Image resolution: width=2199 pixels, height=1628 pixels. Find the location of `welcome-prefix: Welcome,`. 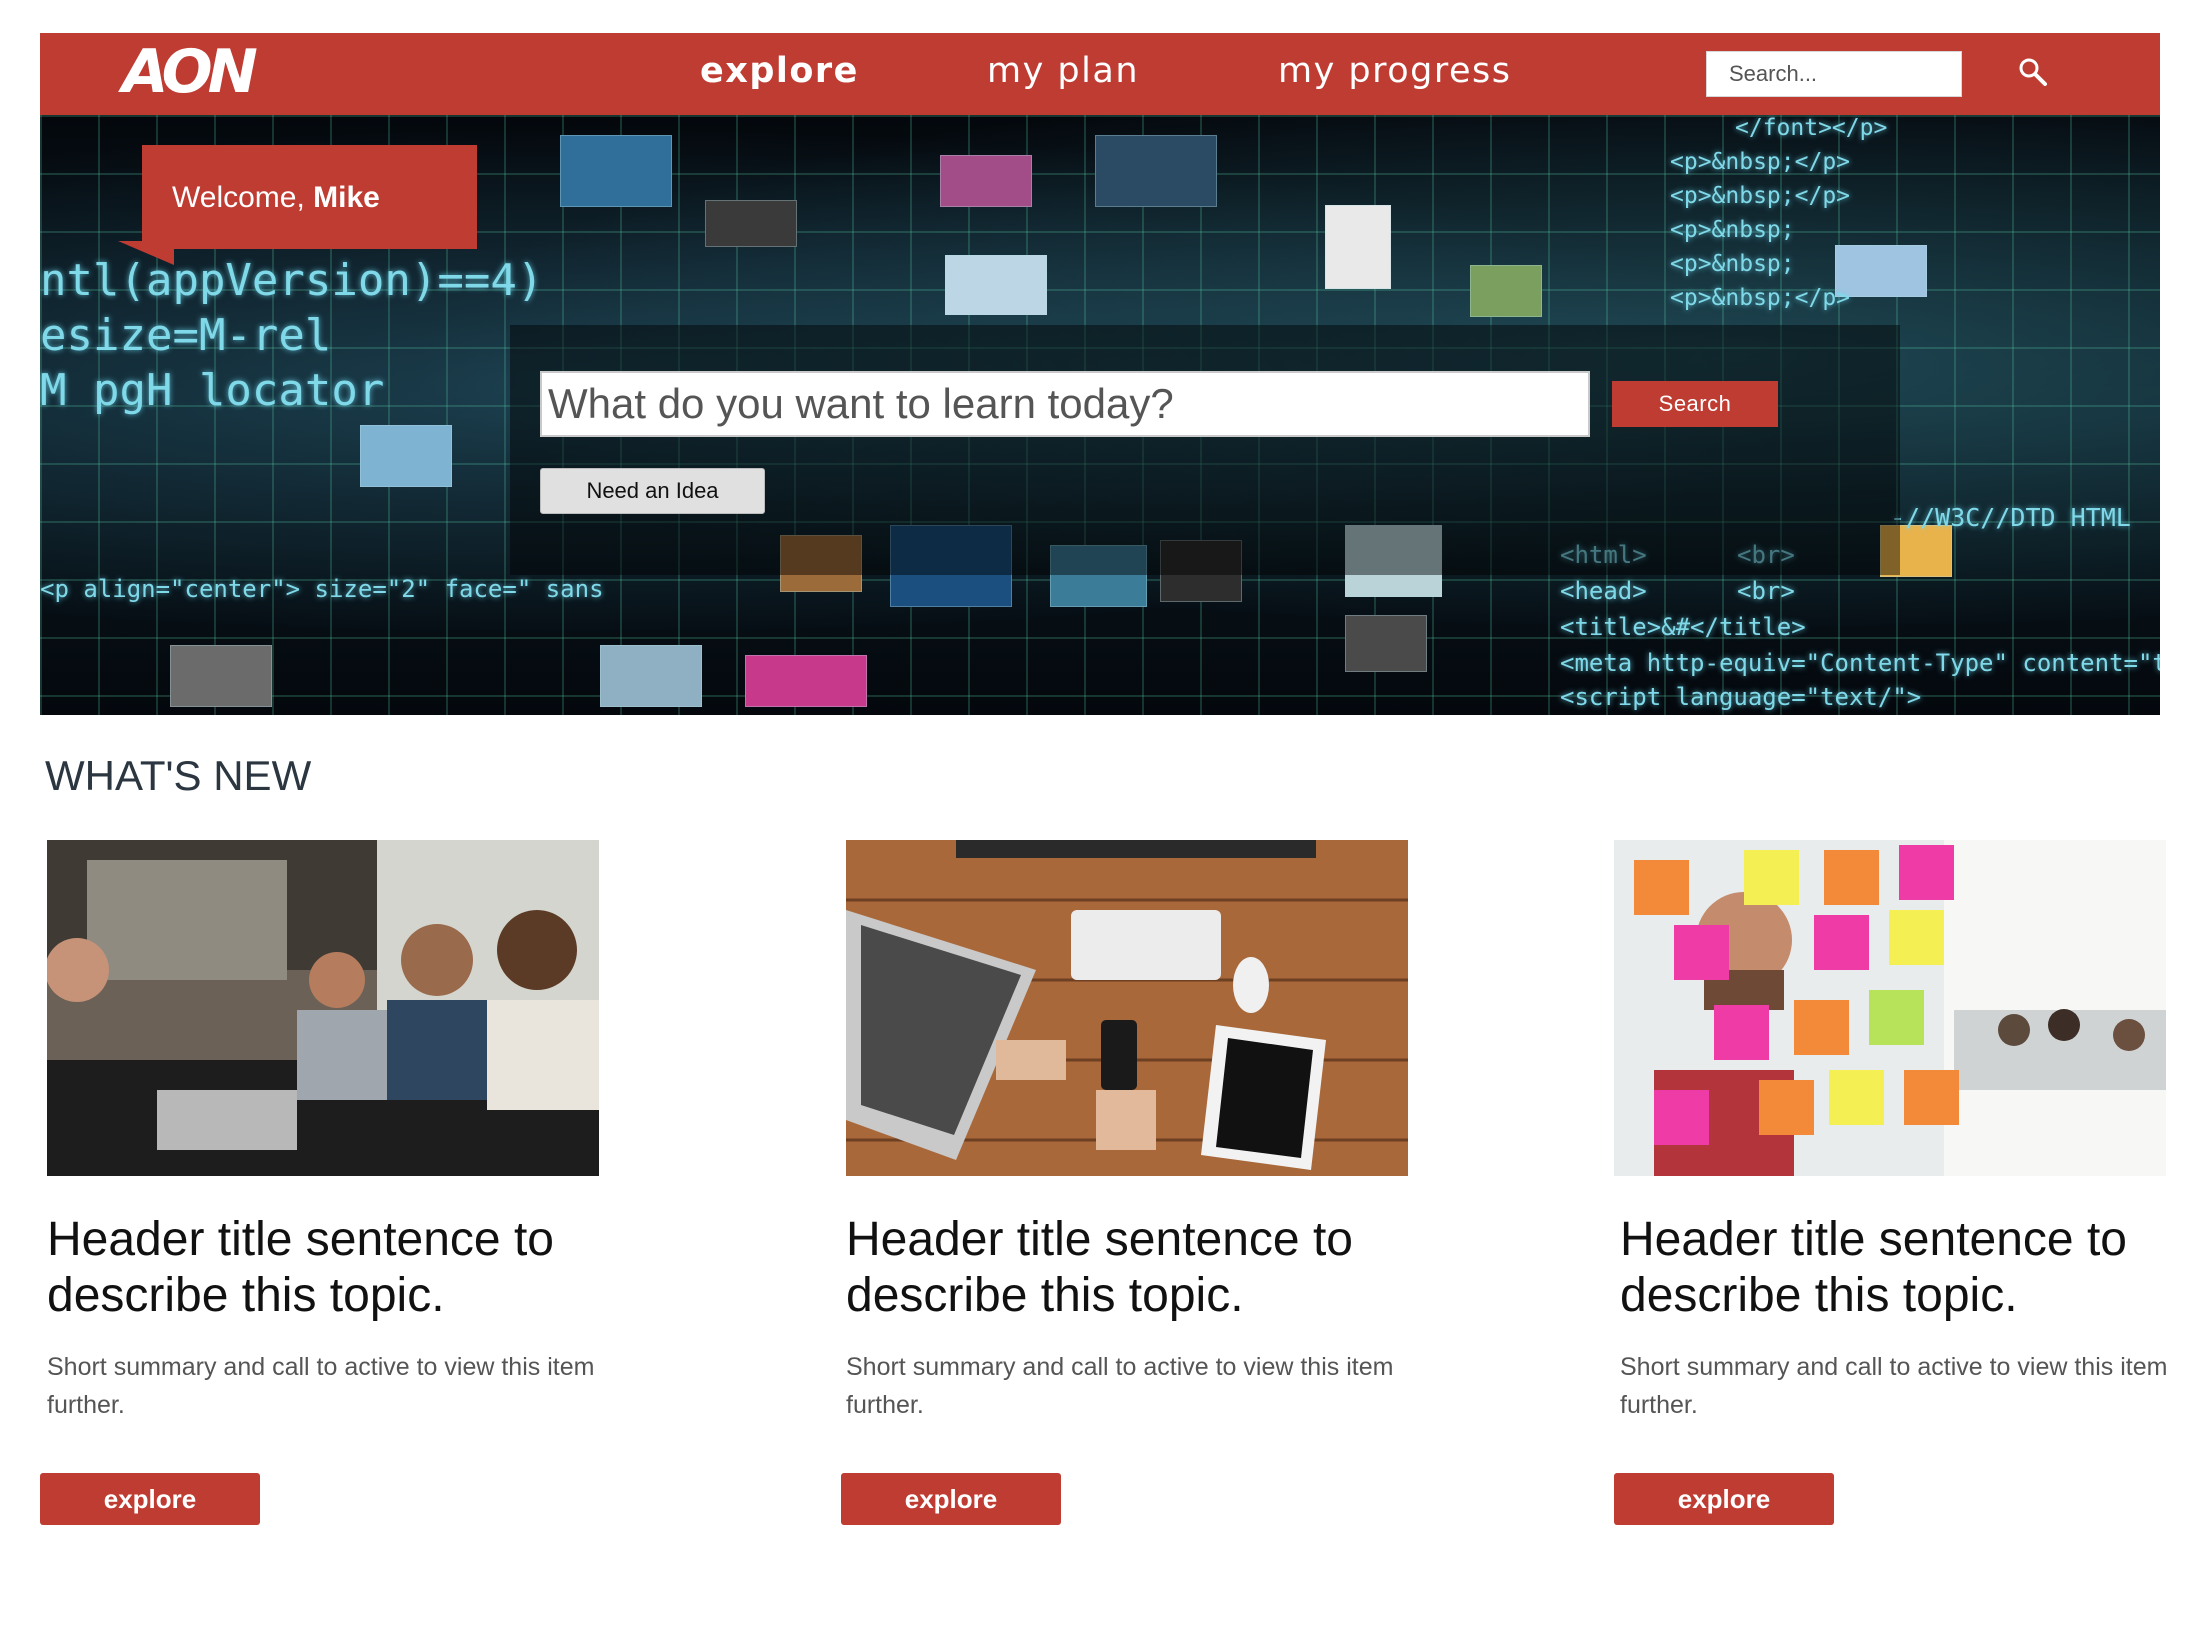

welcome-prefix: Welcome, is located at coordinates (243, 197).